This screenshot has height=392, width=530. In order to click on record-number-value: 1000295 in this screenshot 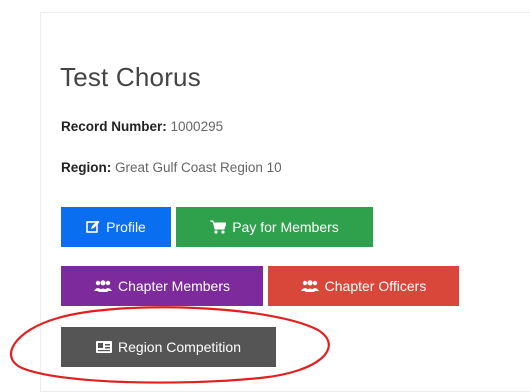, I will do `click(197, 126)`.